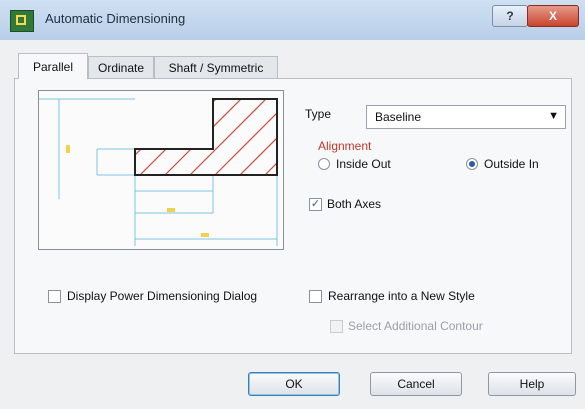 This screenshot has height=409, width=585. Describe the element at coordinates (216, 67) in the screenshot. I see `tab-shaft-symmetric: Shaft / Symmetric` at that location.